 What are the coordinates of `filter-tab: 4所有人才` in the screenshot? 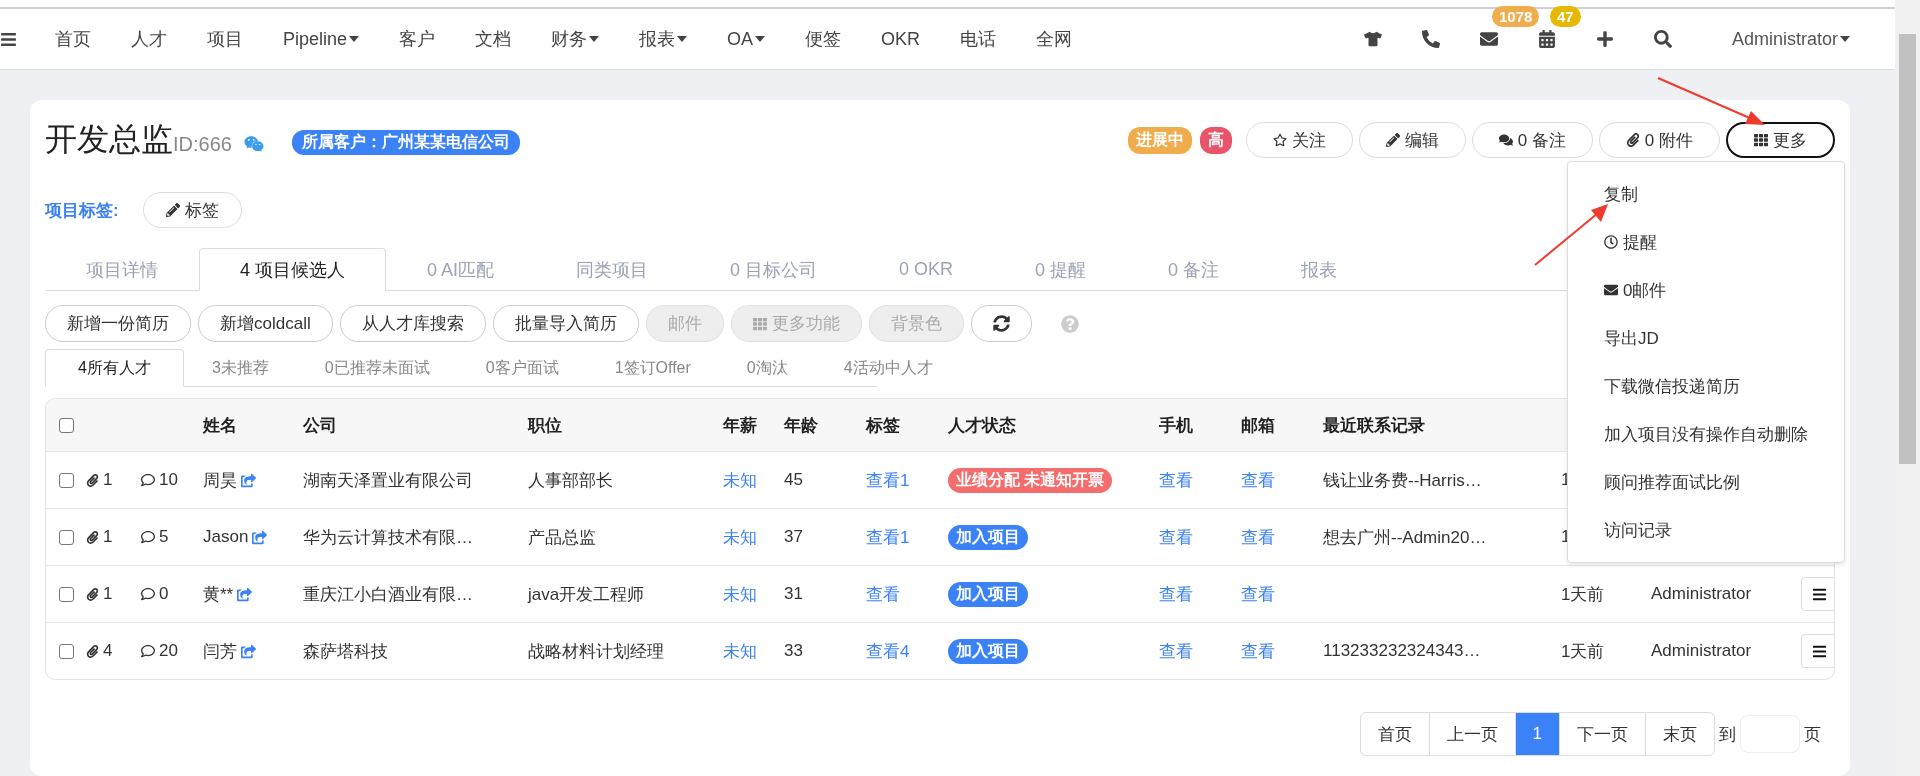 It's located at (114, 368).